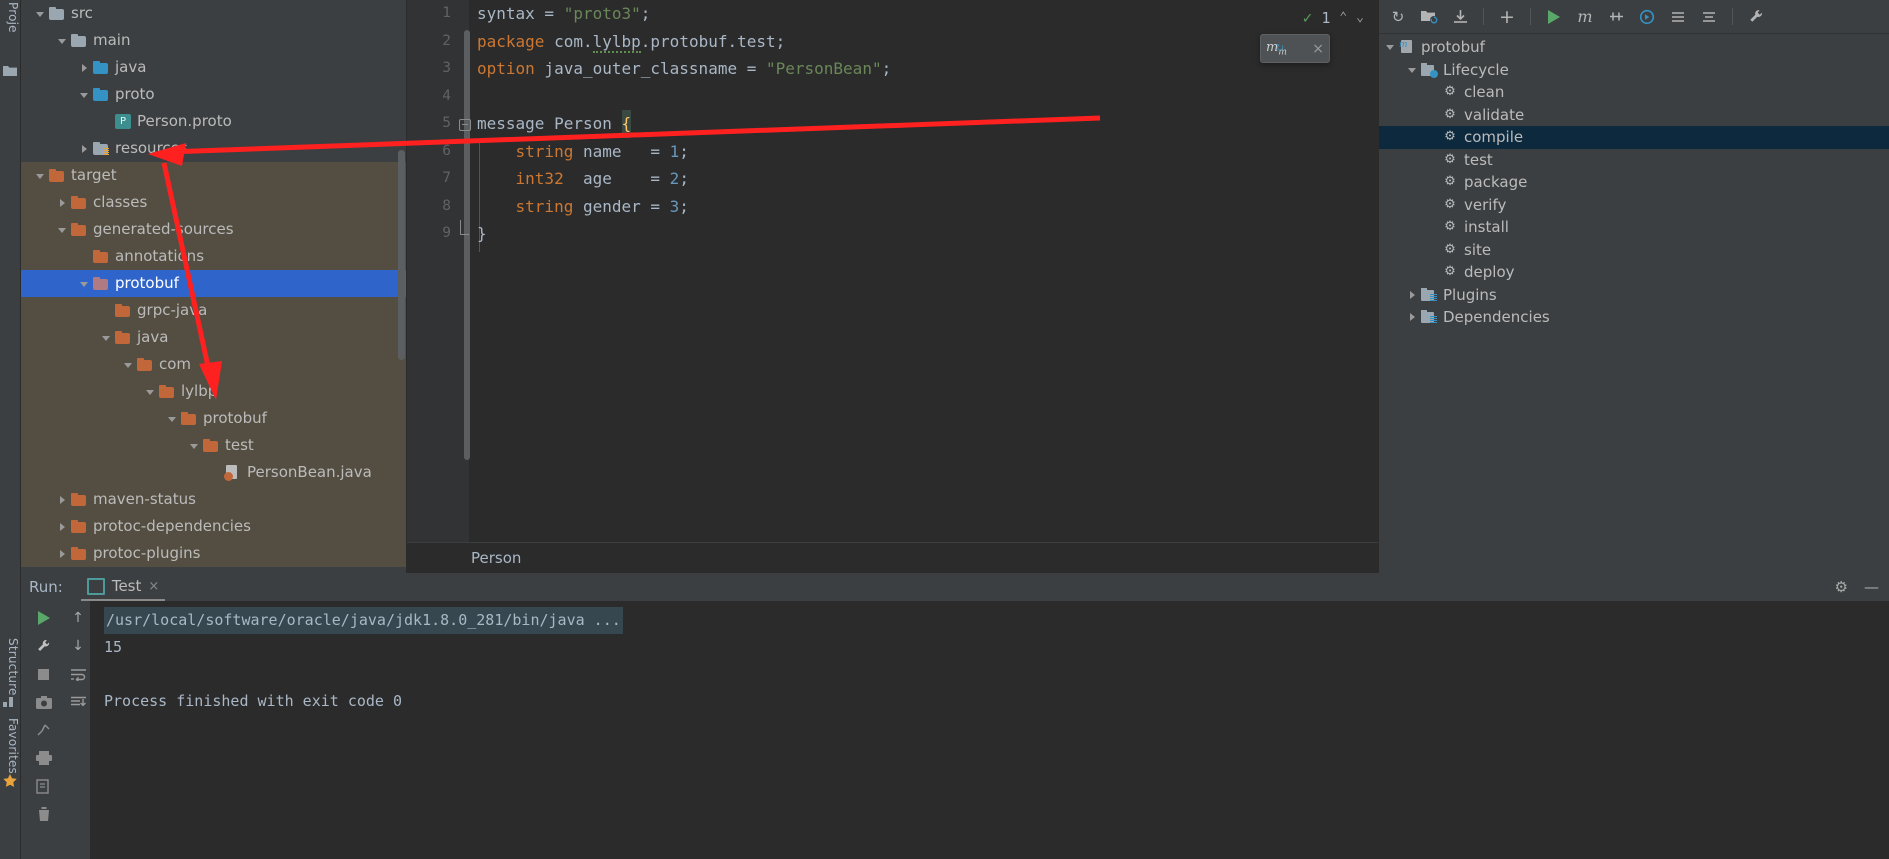 The width and height of the screenshot is (1889, 859). What do you see at coordinates (1647, 17) in the screenshot?
I see `execute-icon` at bounding box center [1647, 17].